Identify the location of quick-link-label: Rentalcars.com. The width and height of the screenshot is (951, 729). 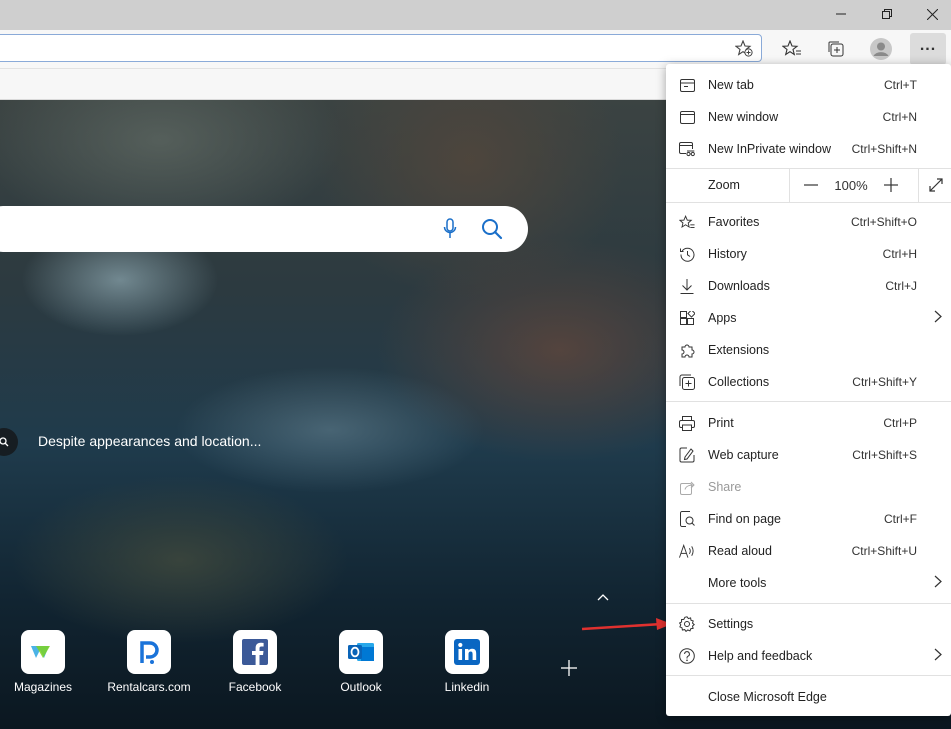
(149, 687).